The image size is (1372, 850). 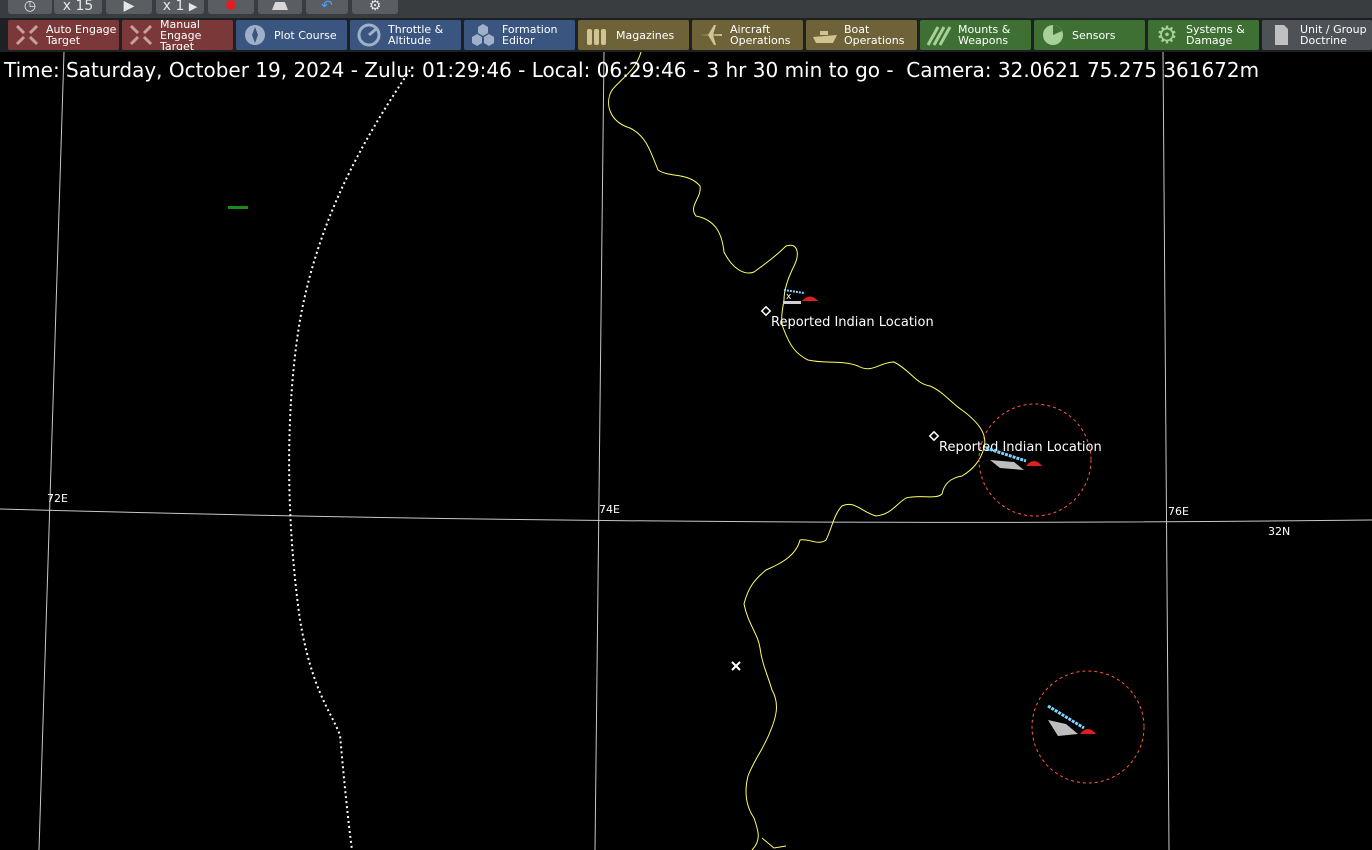 I want to click on meridian-74e, so click(x=599, y=451).